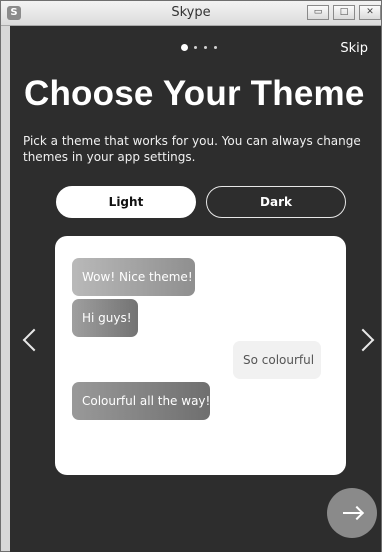 The image size is (382, 552). Describe the element at coordinates (363, 340) in the screenshot. I see `chevron-right-icon` at that location.